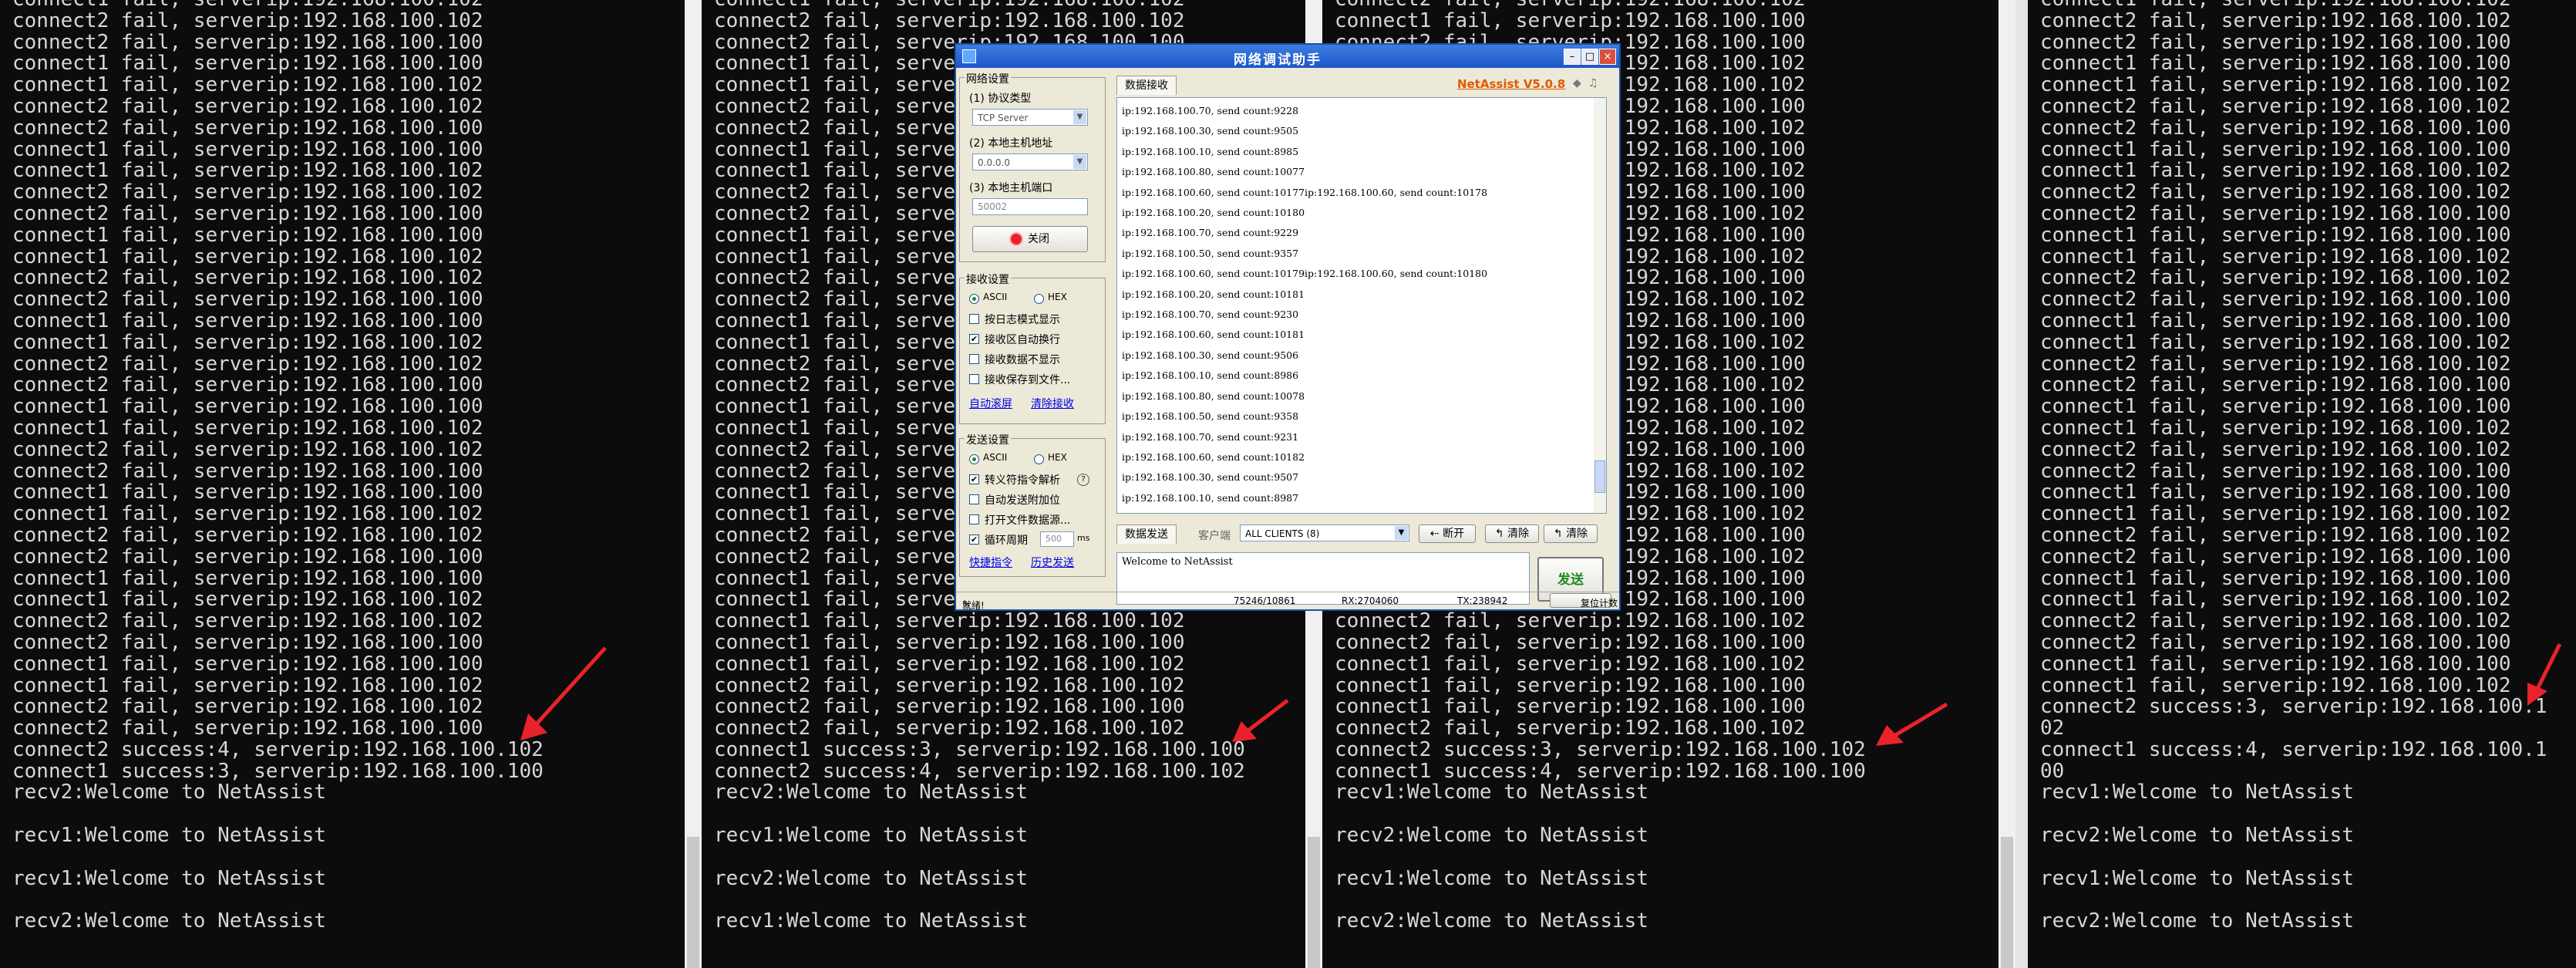 This screenshot has height=968, width=2576. Describe the element at coordinates (1030, 117) in the screenshot. I see `protocol-select: TCP Server ▼` at that location.